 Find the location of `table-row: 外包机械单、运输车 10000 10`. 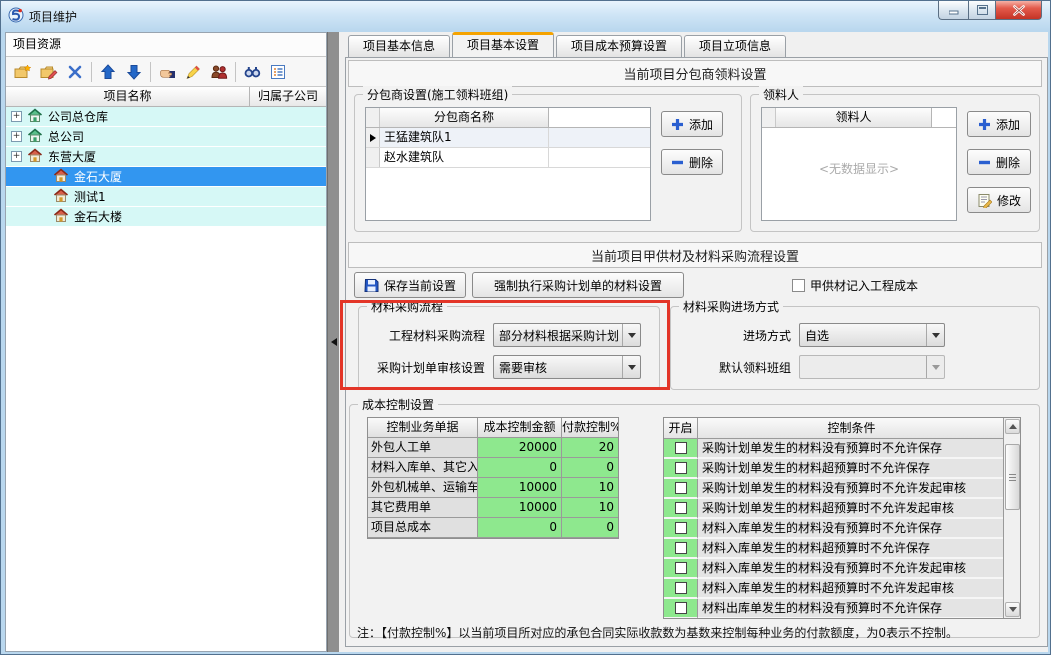

table-row: 外包机械单、运输车 10000 10 is located at coordinates (493, 488).